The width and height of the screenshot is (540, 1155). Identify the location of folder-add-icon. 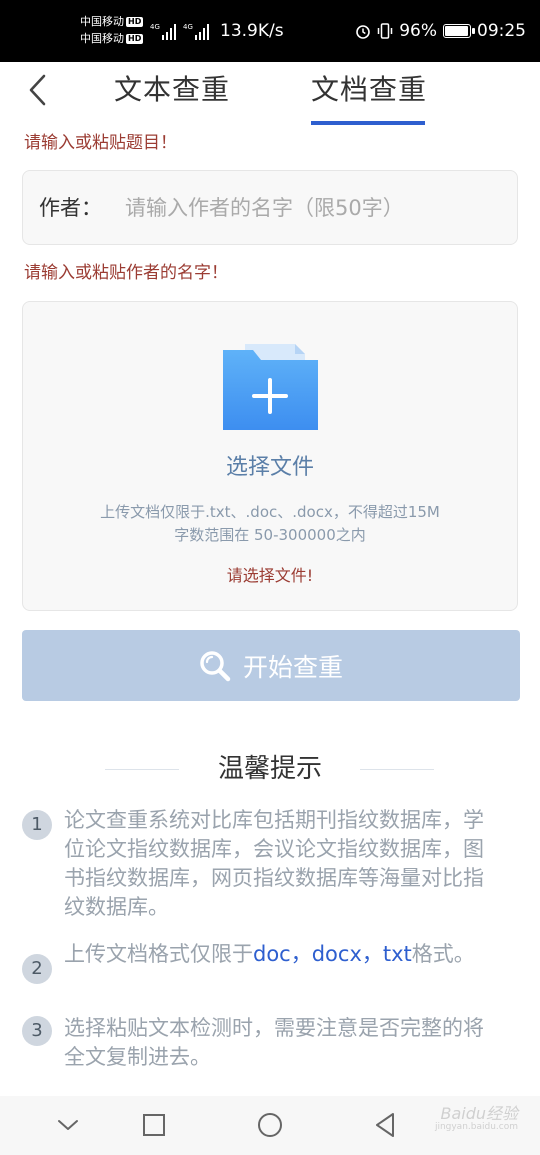
(270, 387).